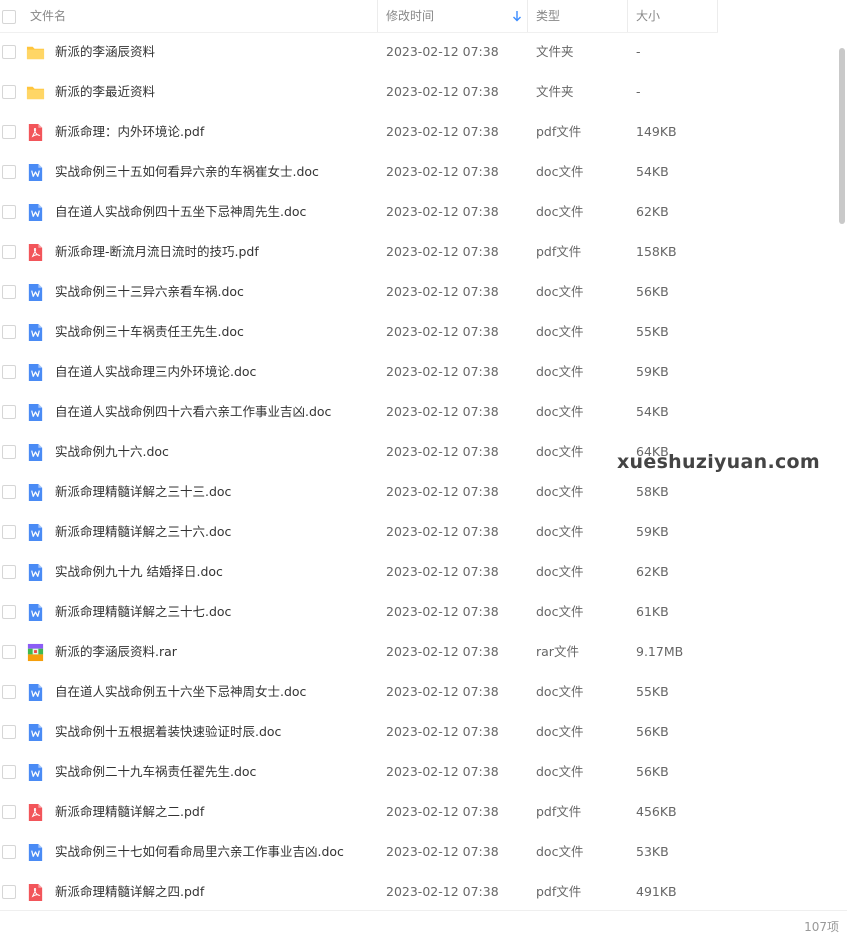  I want to click on file-row: 新派命理：内外环境论.pdf 2023-02-12 07:38 pdf文件 149KB, so click(419, 132).